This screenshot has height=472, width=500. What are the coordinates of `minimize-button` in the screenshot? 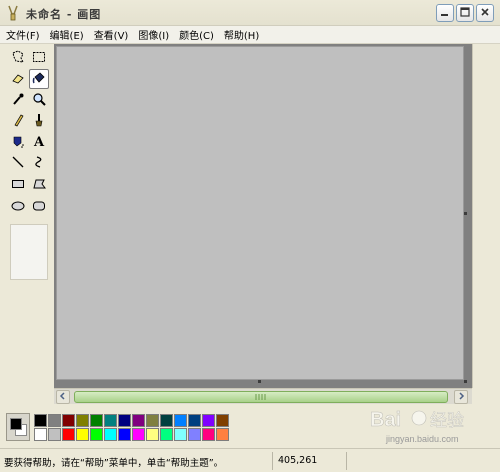 It's located at (445, 13).